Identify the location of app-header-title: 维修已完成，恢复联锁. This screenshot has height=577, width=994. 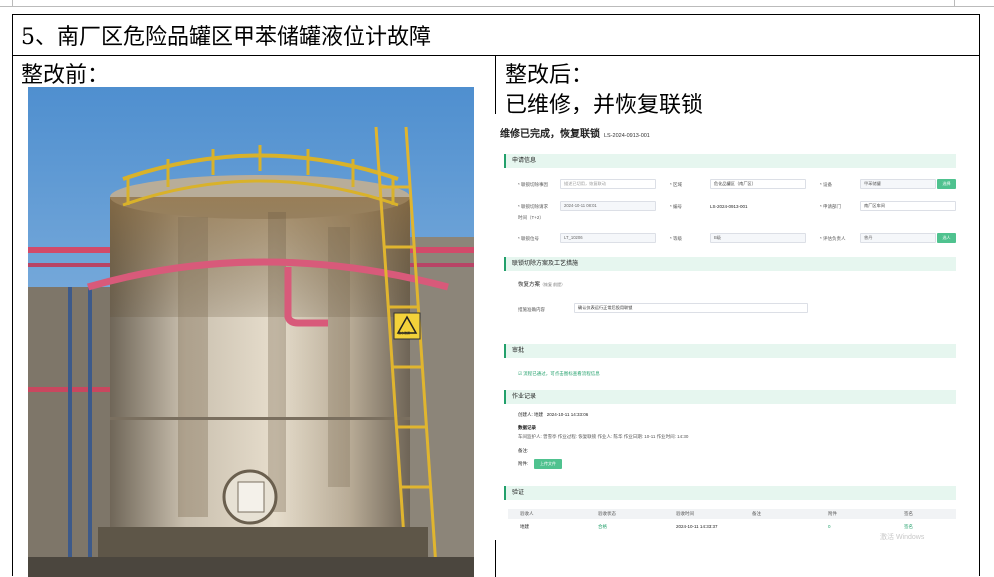
(550, 134).